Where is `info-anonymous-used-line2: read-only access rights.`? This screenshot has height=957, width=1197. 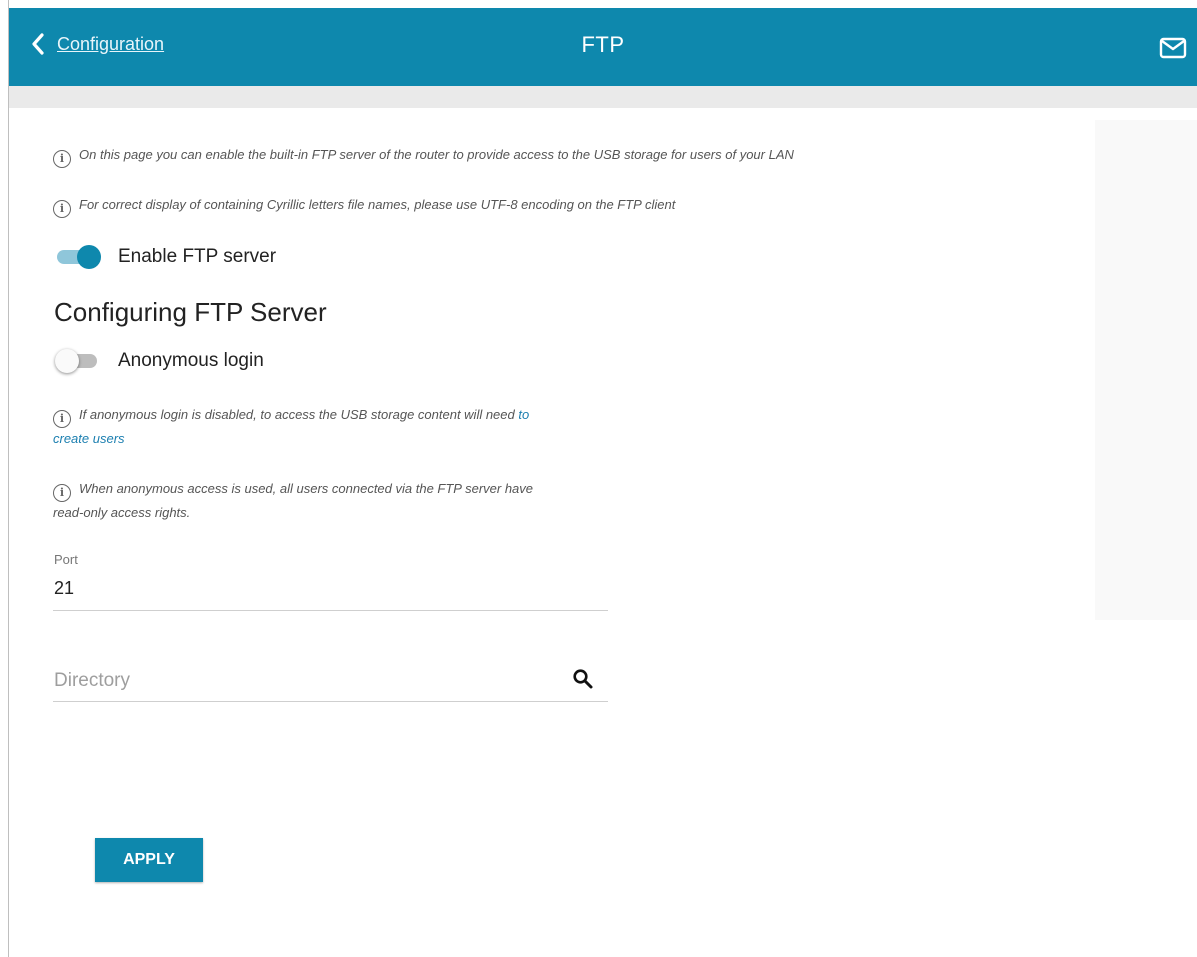
info-anonymous-used-line2: read-only access rights. is located at coordinates (122, 512).